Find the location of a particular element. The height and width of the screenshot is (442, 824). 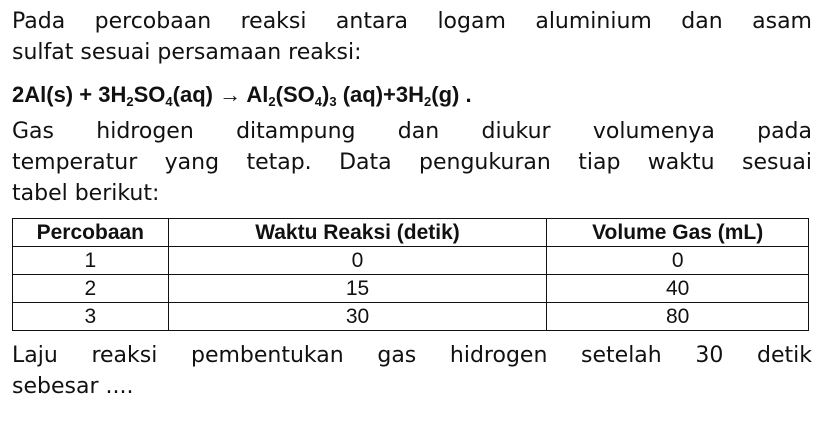

intro-line-2: sulfat sesuai persamaan reaksi: is located at coordinates (187, 52).